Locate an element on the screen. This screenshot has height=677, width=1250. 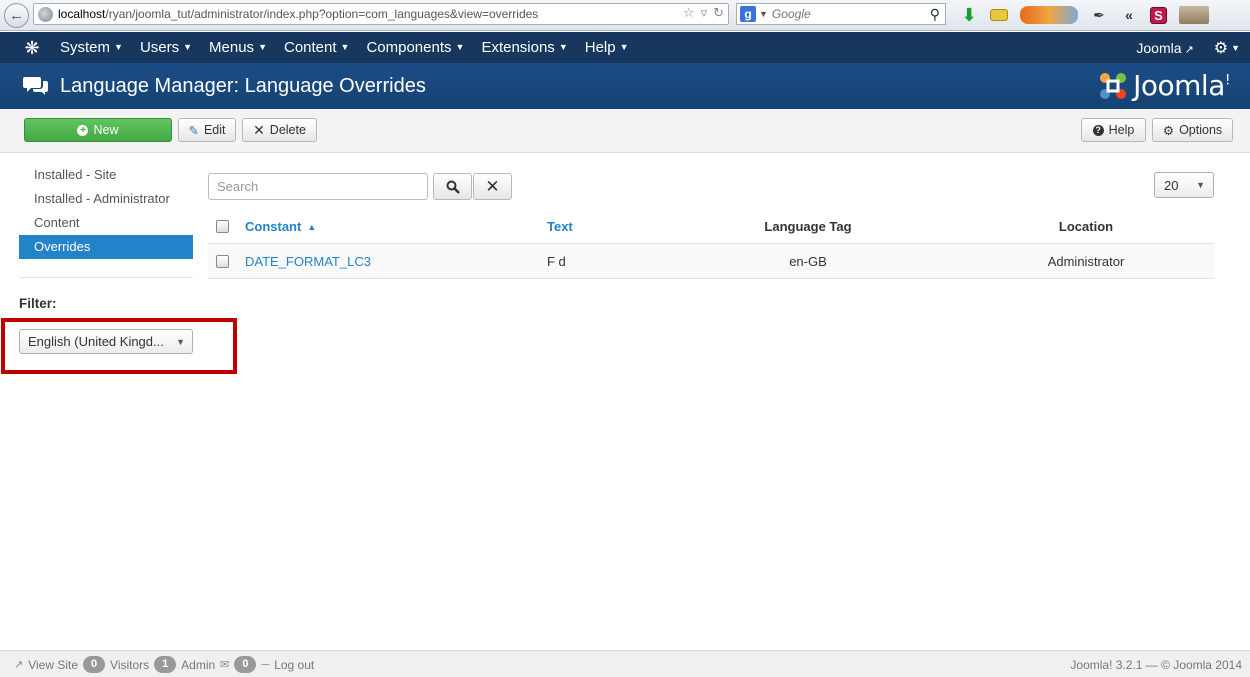
bookmark-star-icon: ☆ is located at coordinates (689, 13).